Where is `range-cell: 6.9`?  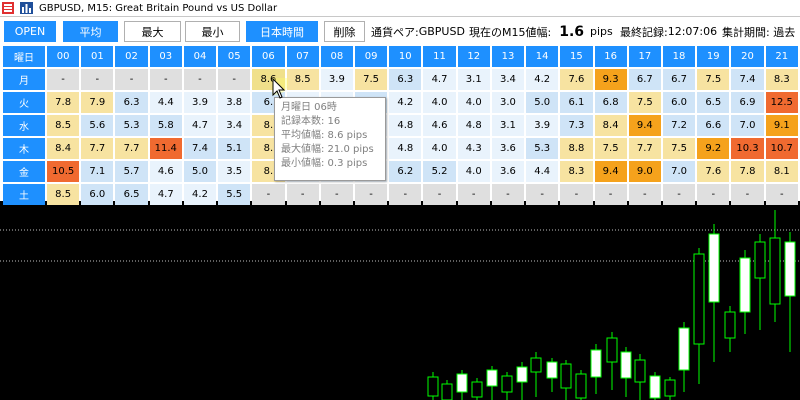
range-cell: 6.9 is located at coordinates (747, 102).